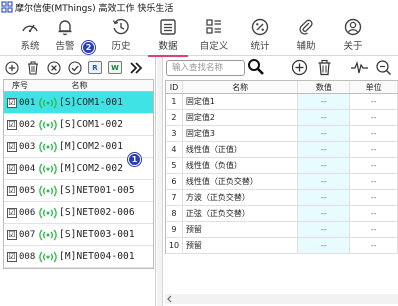  Describe the element at coordinates (78, 103) in the screenshot. I see `device-row: ☑ 001 [S]COM1-001` at that location.